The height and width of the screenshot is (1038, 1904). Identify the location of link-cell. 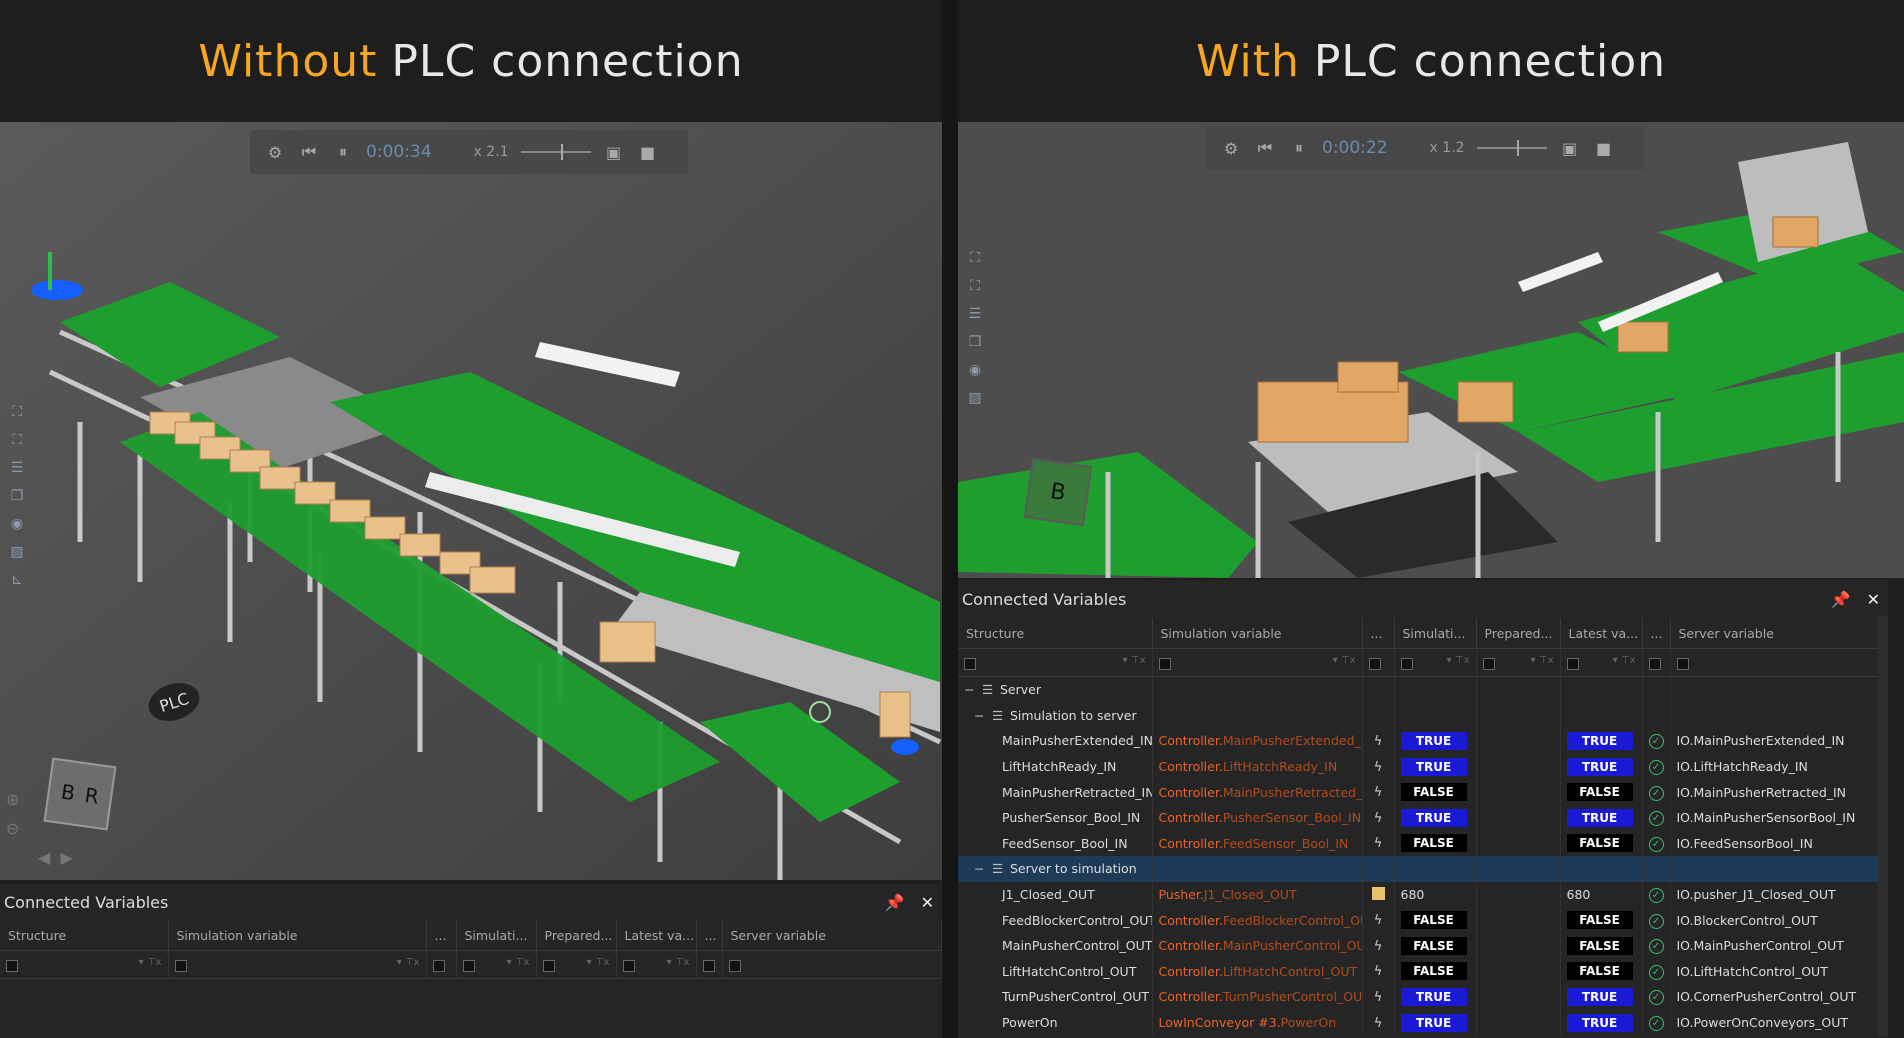
(1378, 894).